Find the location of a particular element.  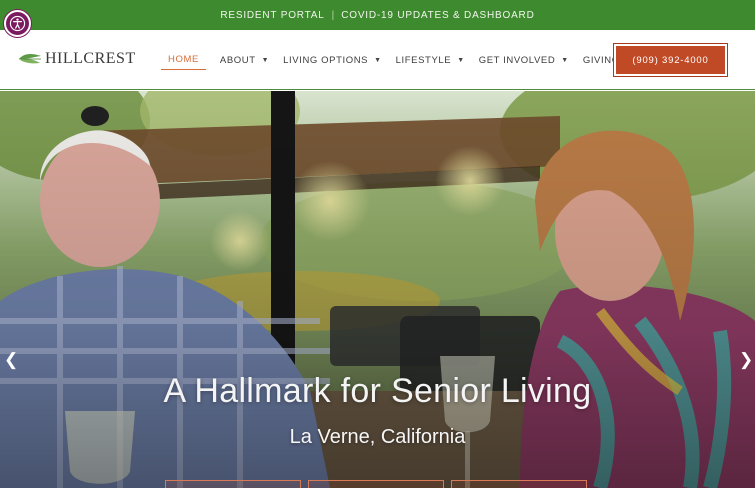

covid-updates-link: COVID-19 UPDATES & DASHBOARD is located at coordinates (437, 15).